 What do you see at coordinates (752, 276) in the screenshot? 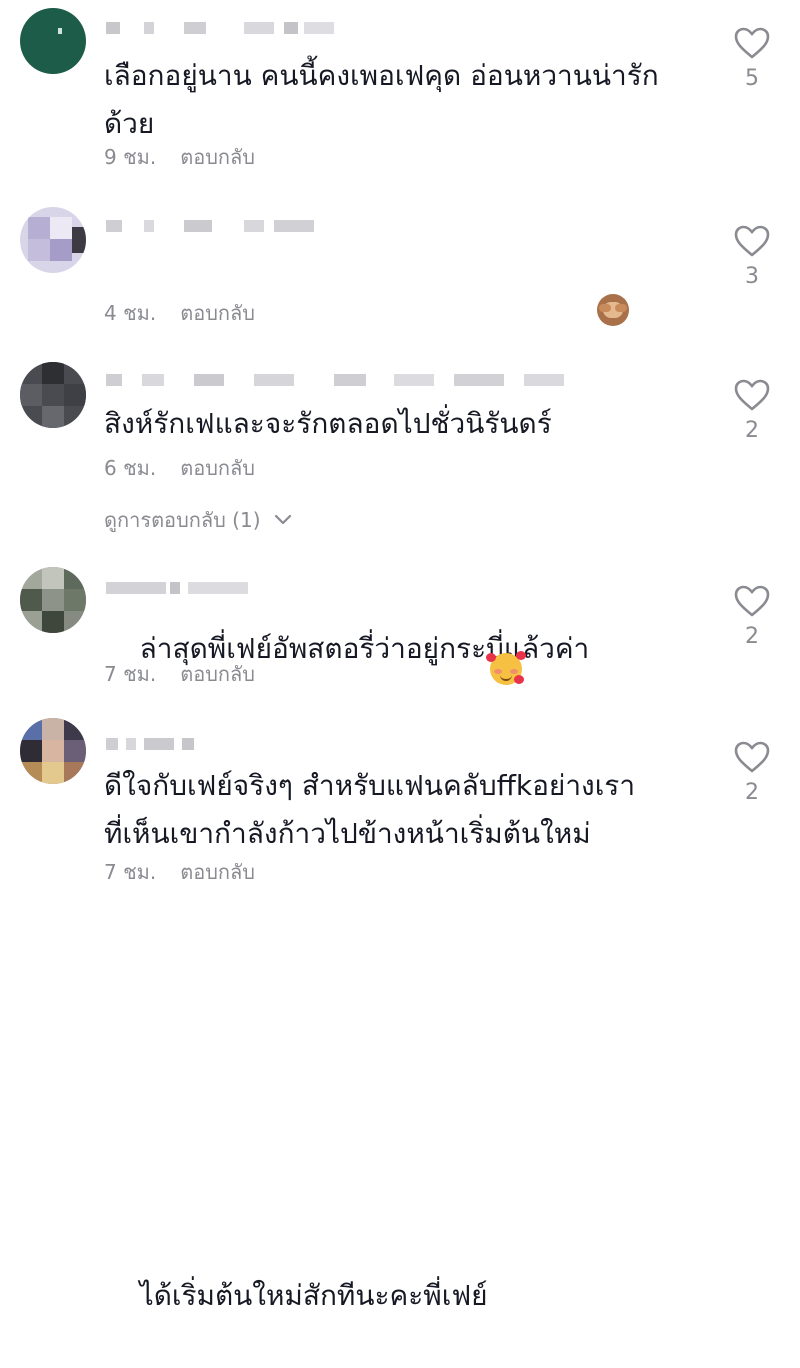
I see `like-count: 3` at bounding box center [752, 276].